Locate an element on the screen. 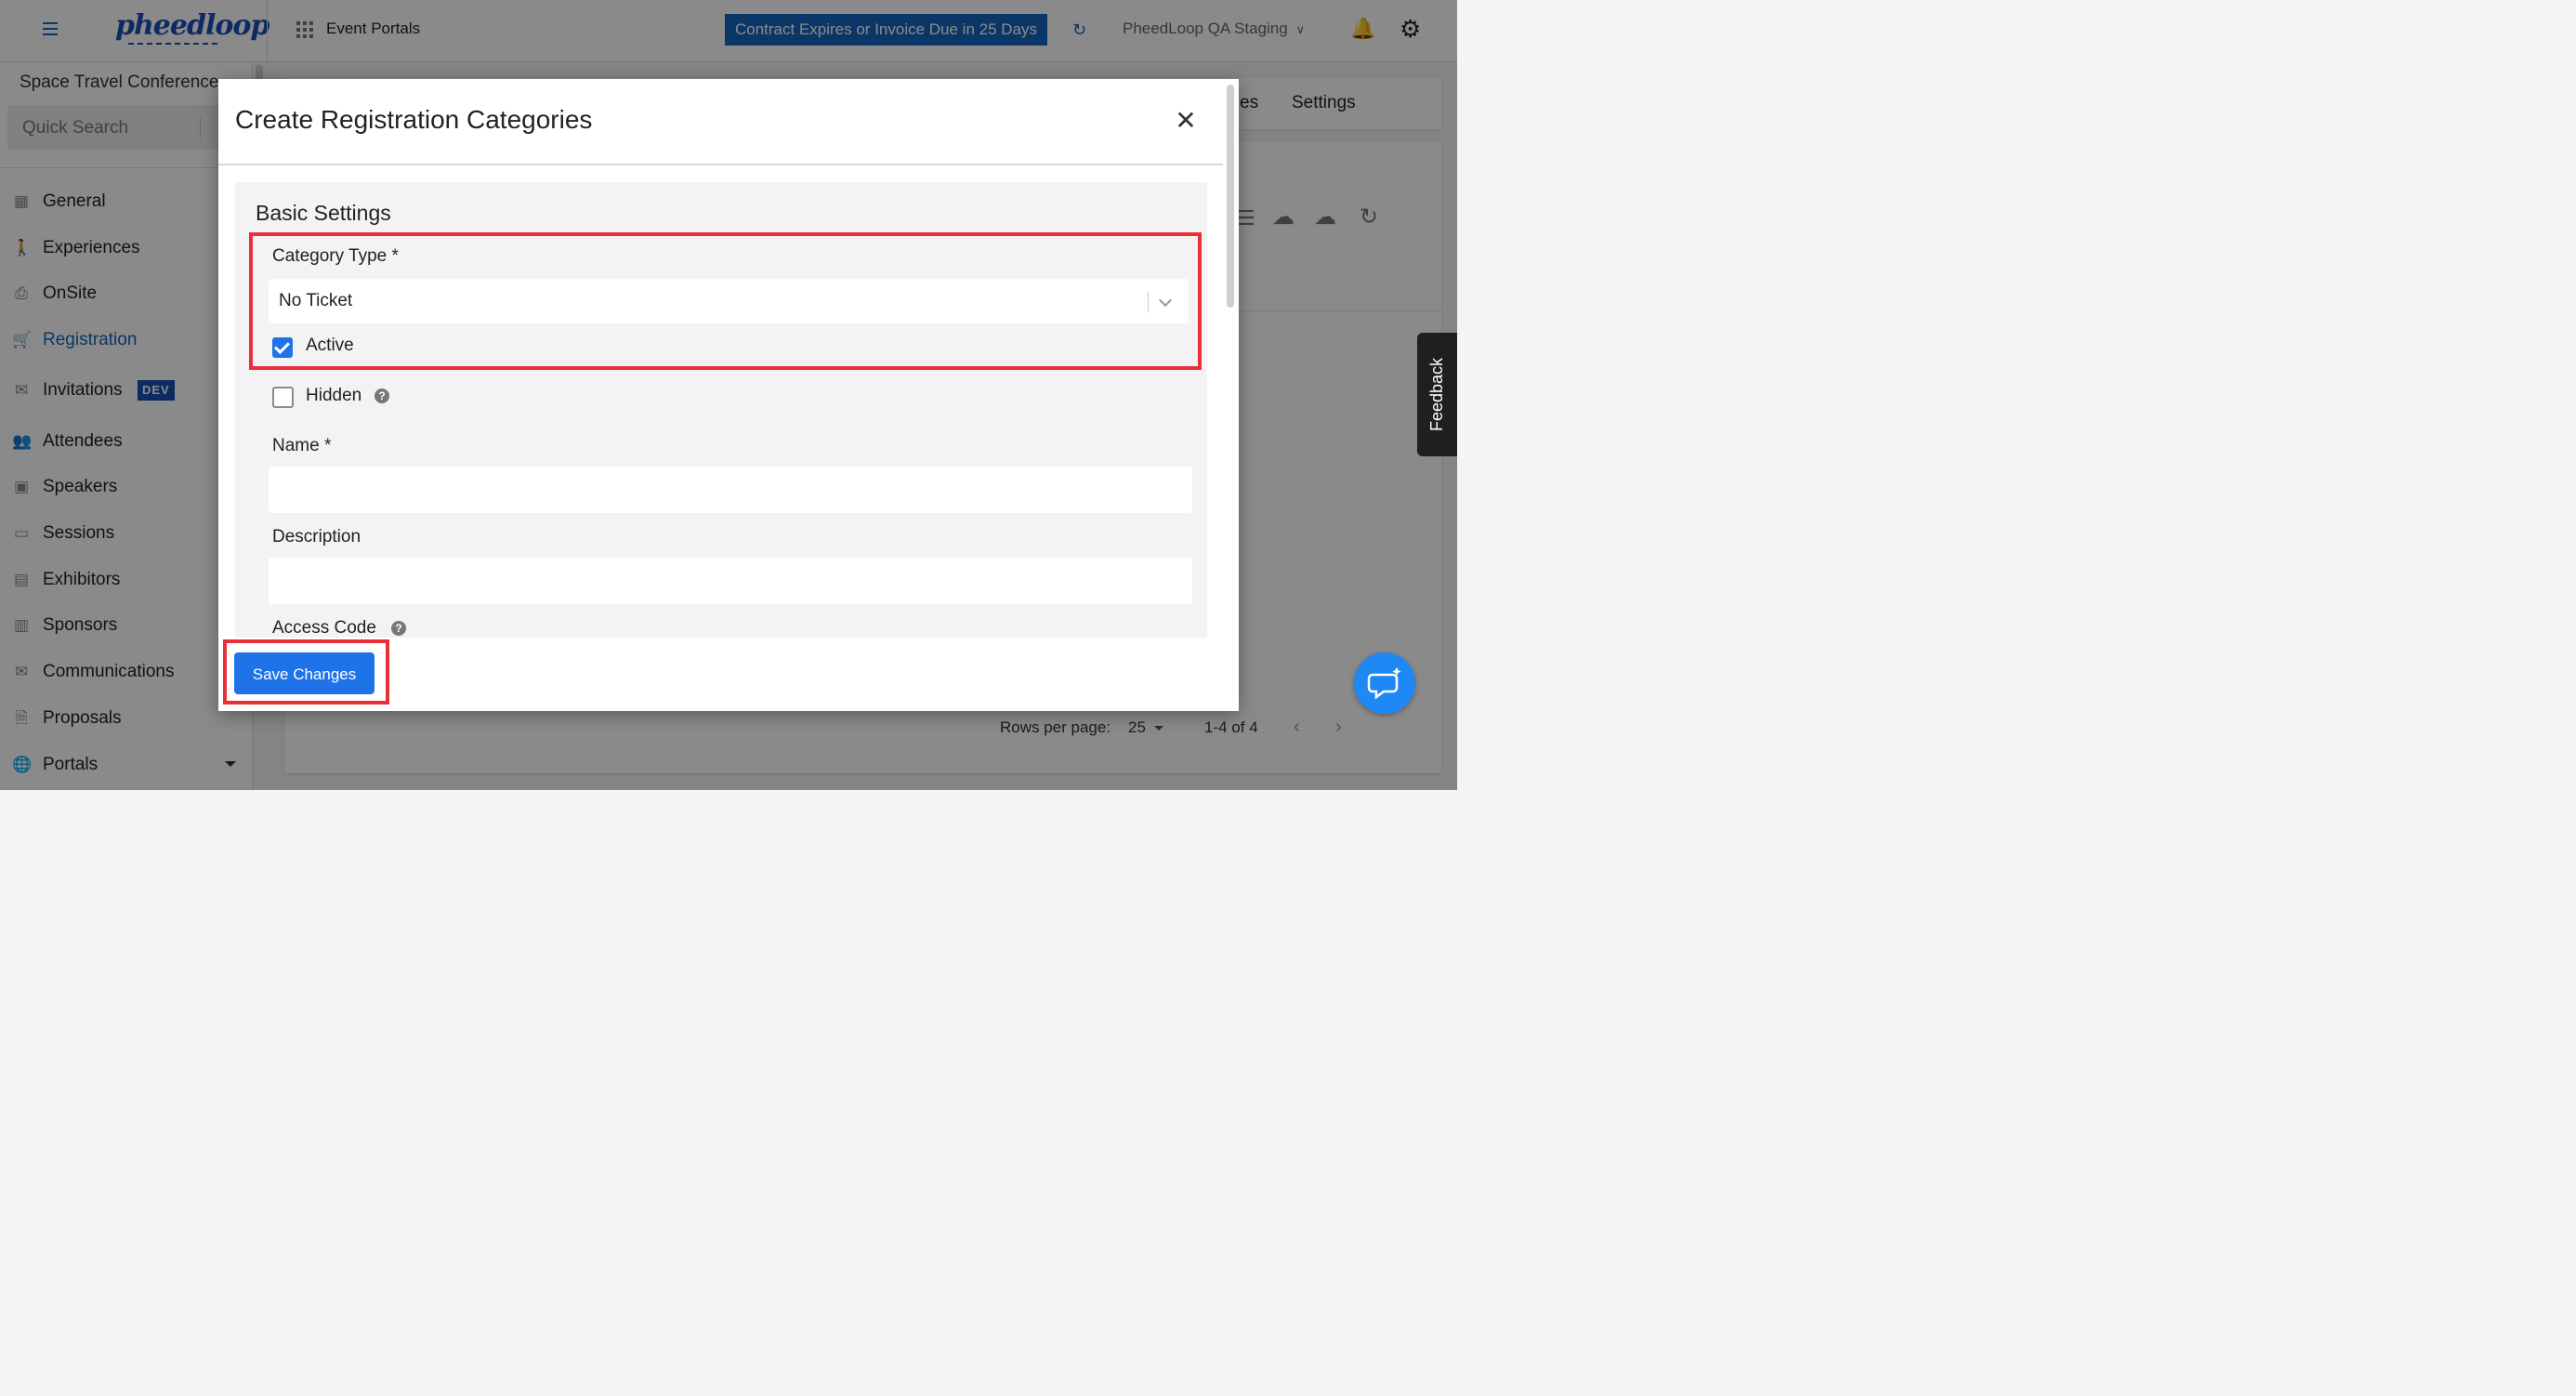 Image resolution: width=2576 pixels, height=1396 pixels. modal-scrollbar is located at coordinates (1230, 196).